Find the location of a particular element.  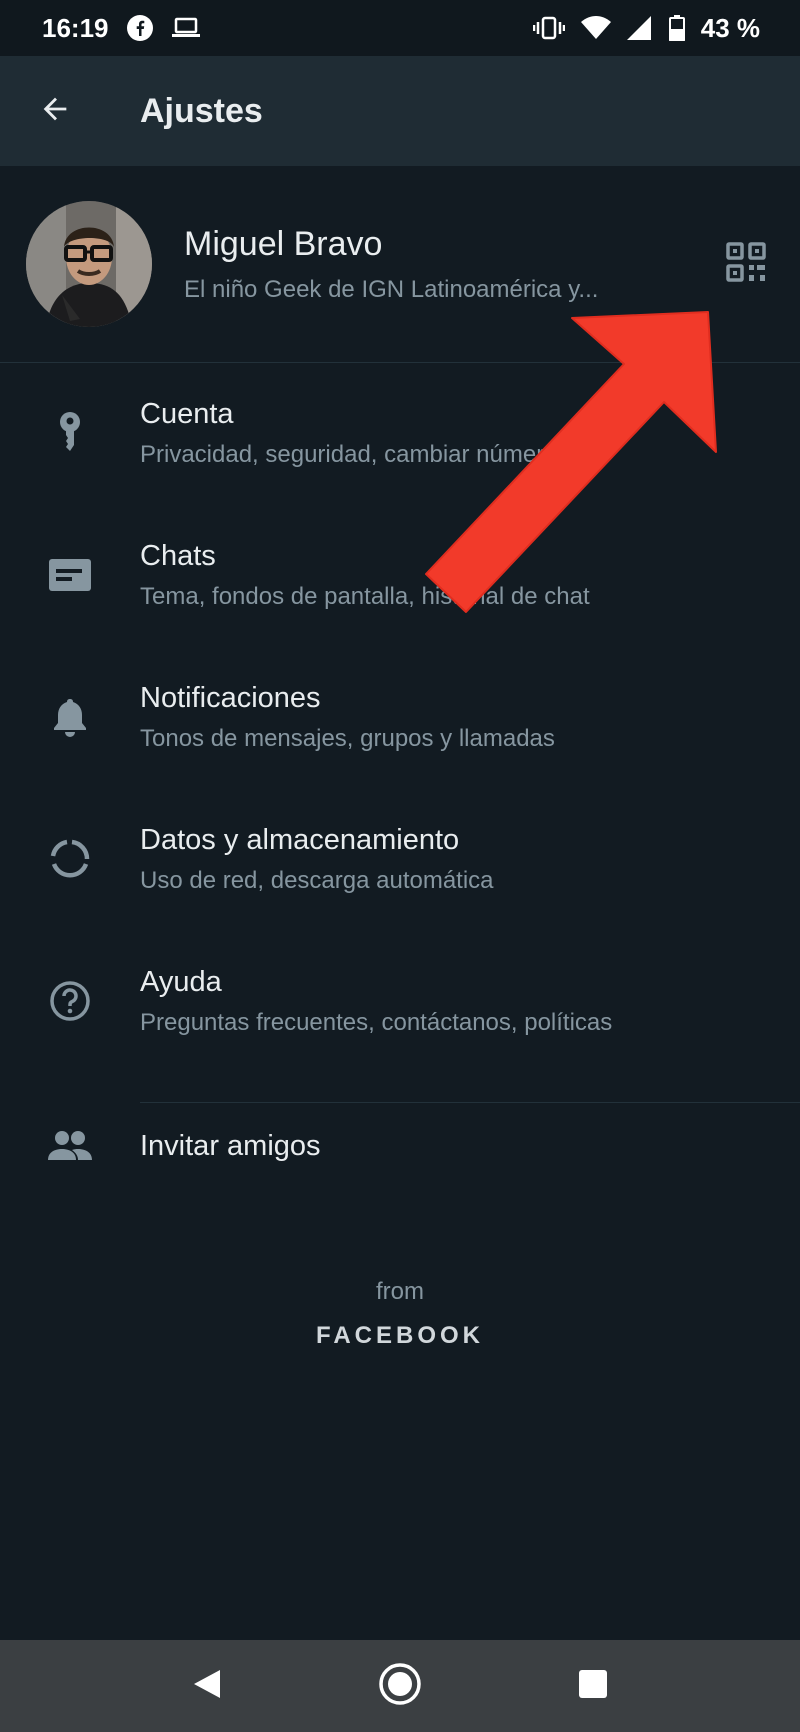

page-title: Ajustes is located at coordinates (201, 110).